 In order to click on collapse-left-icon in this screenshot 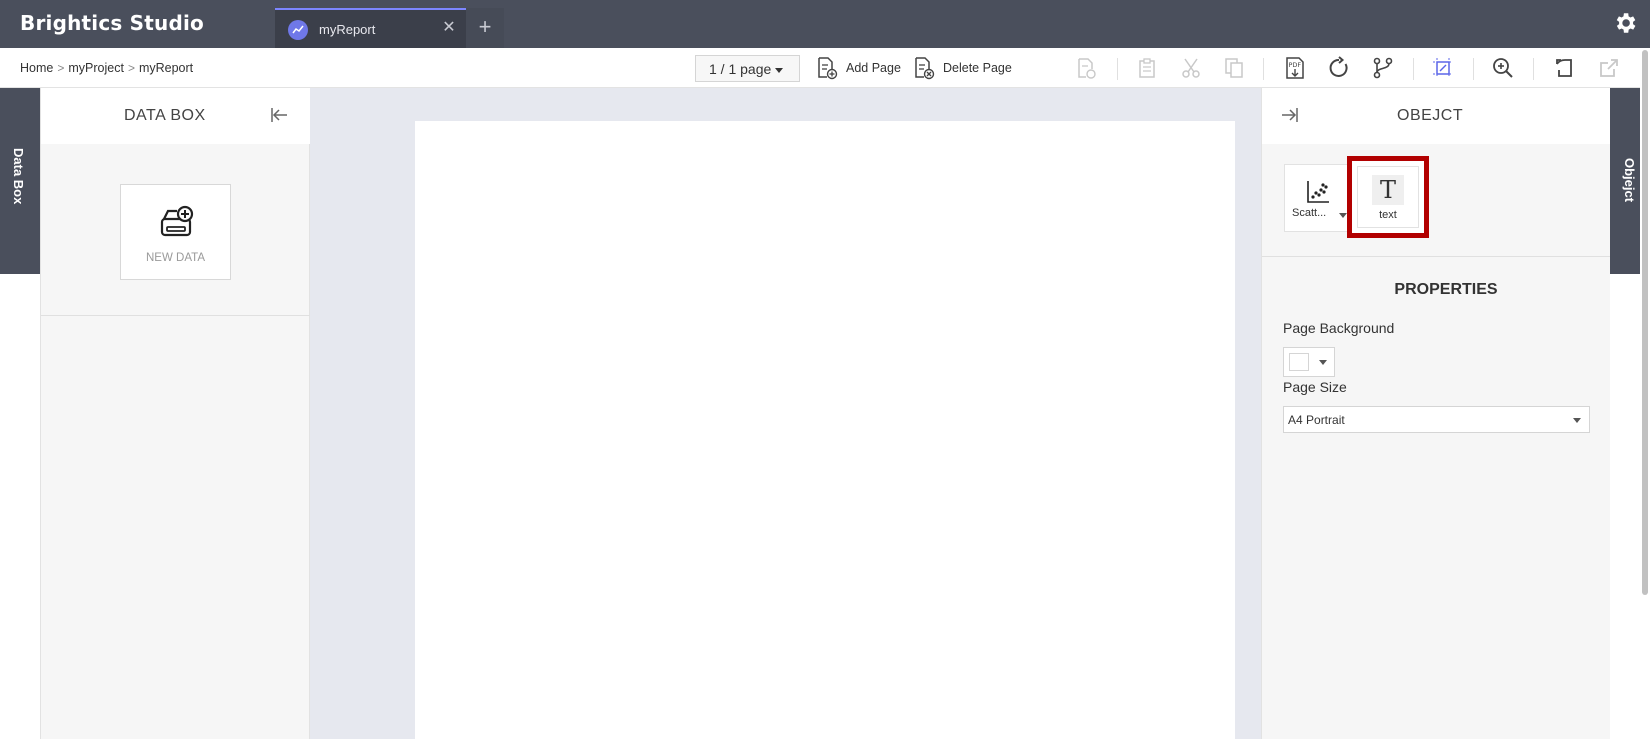, I will do `click(279, 115)`.